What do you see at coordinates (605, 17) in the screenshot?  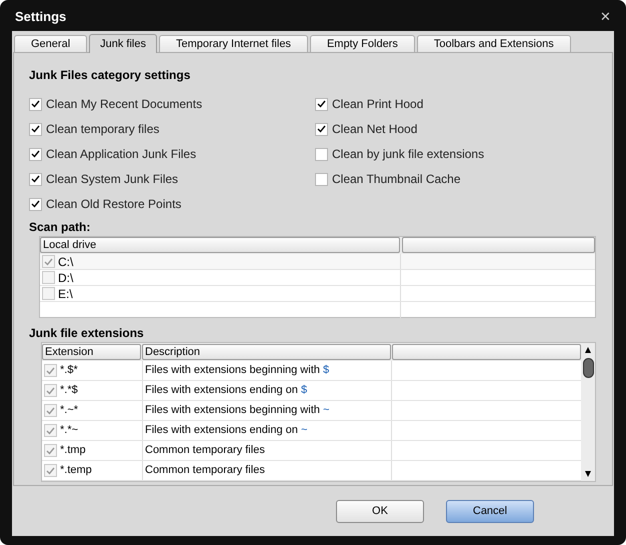 I see `close-button: ✕` at bounding box center [605, 17].